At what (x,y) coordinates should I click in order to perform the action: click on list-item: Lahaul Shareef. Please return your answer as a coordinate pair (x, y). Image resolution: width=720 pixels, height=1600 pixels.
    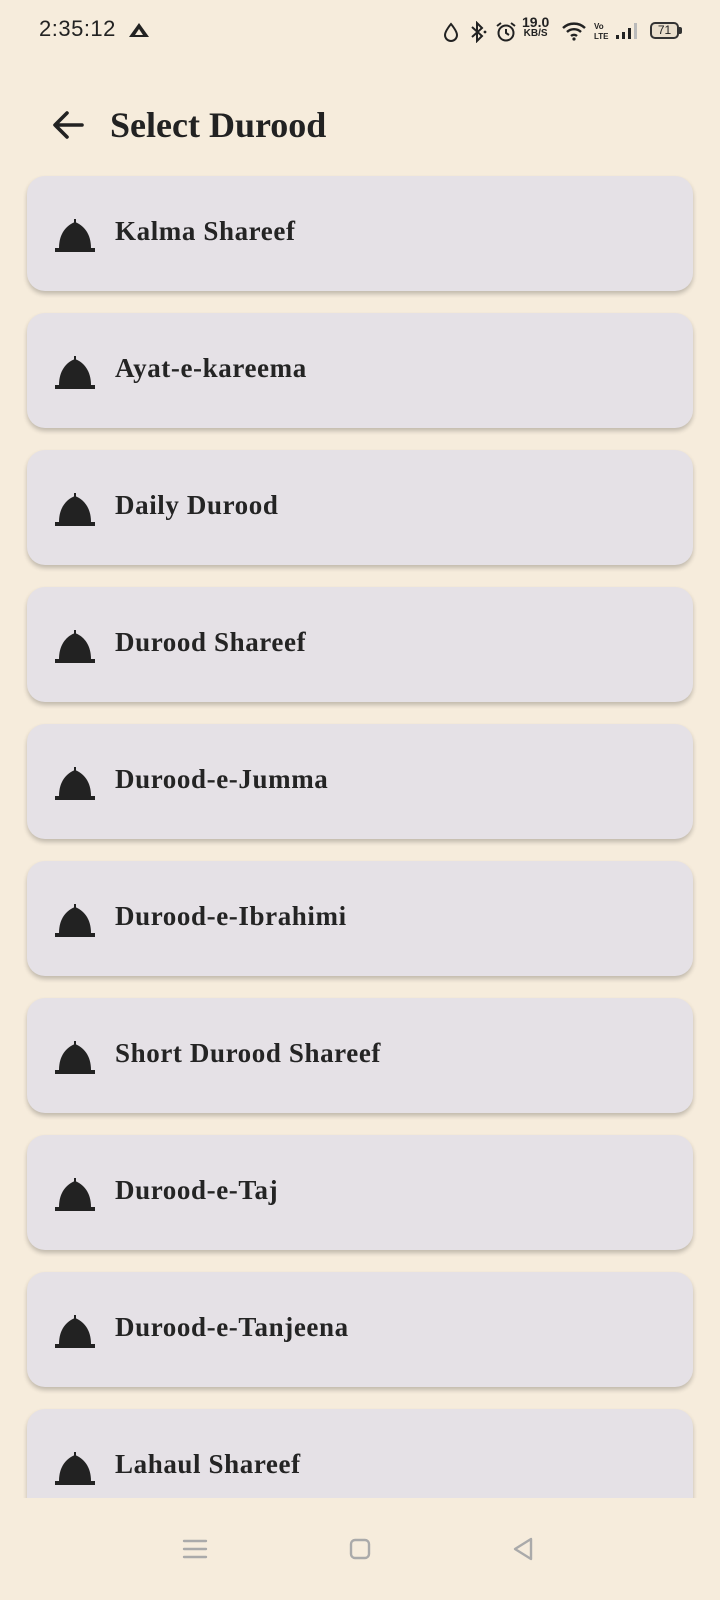
    Looking at the image, I should click on (360, 1453).